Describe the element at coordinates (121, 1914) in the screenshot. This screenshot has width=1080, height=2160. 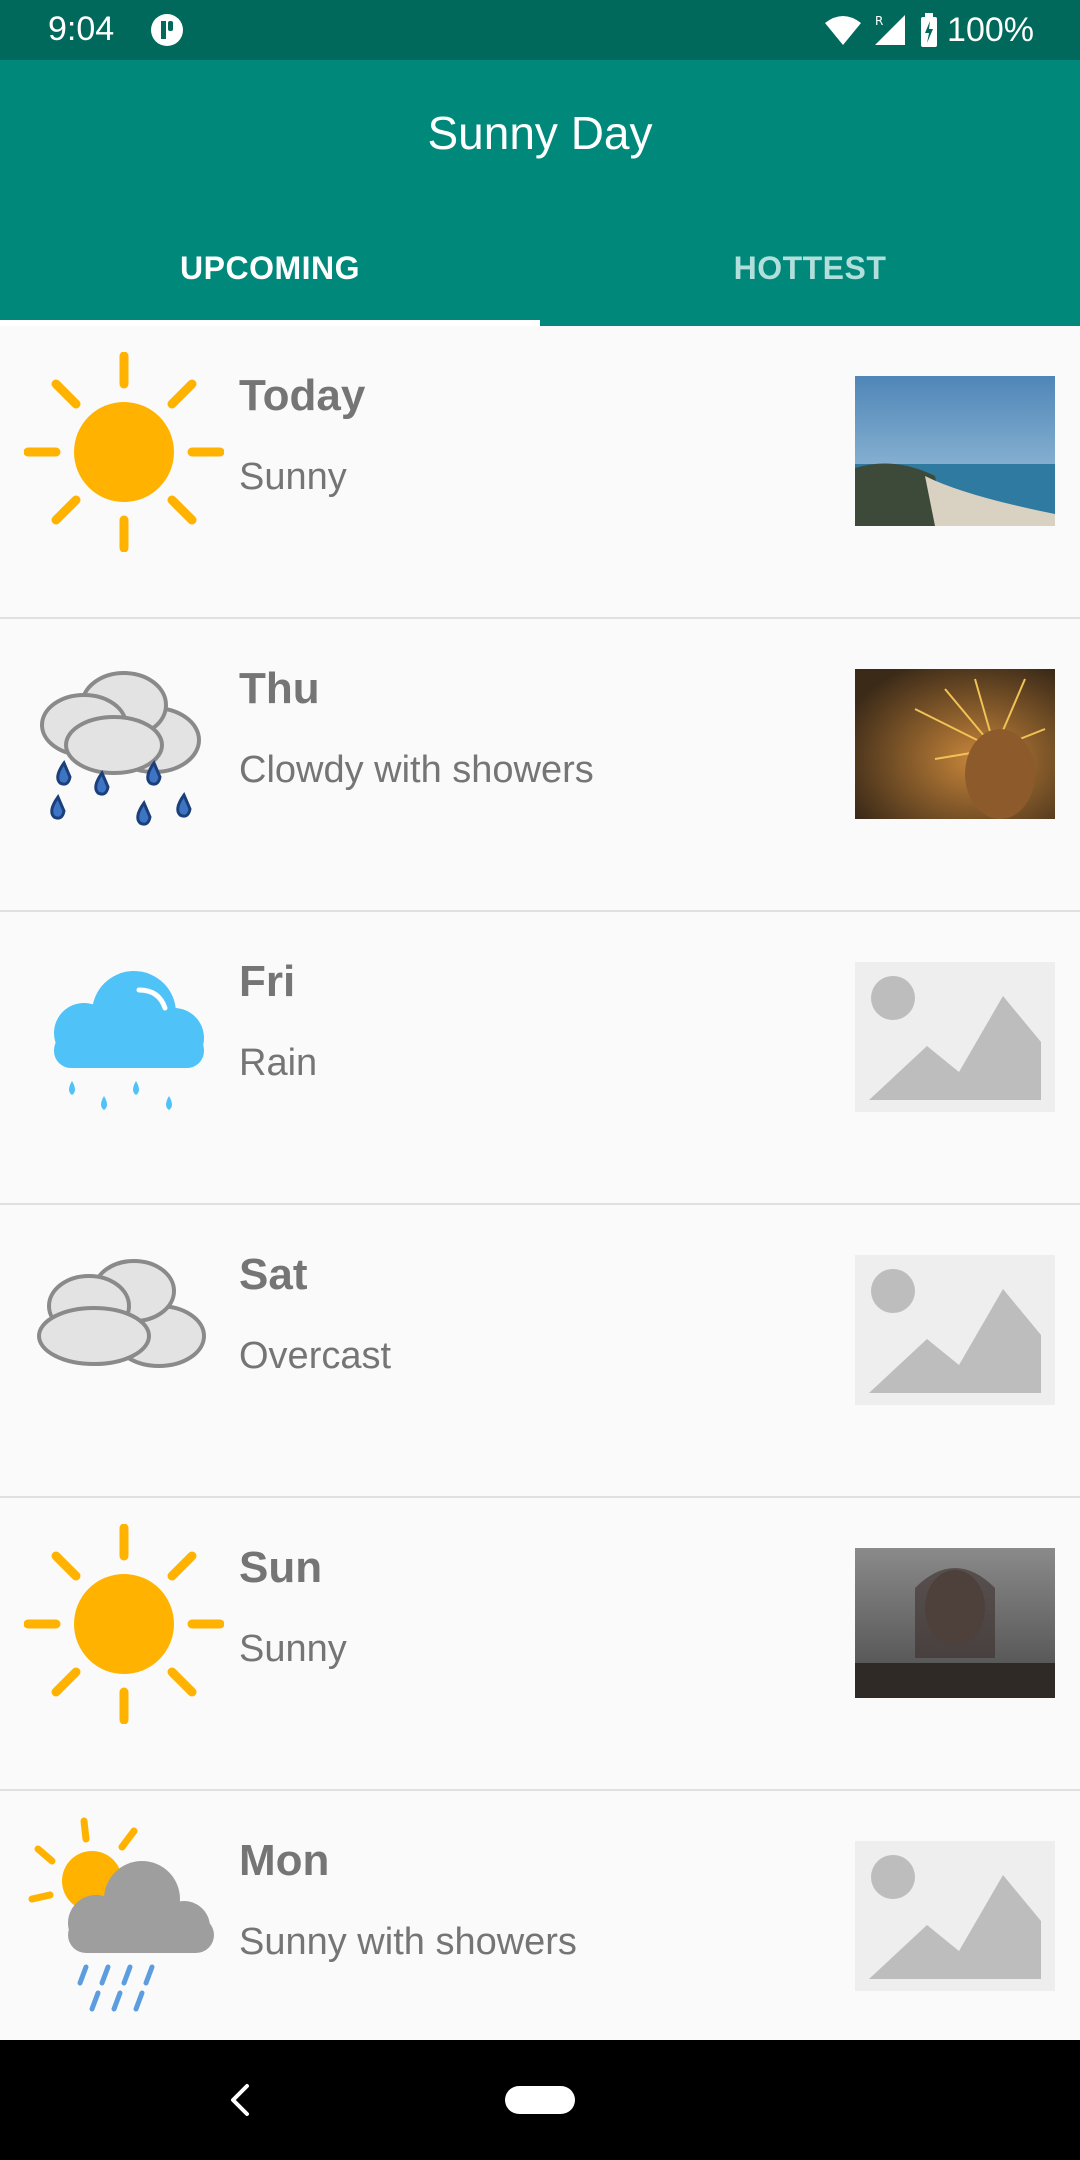
I see `sun-cloud-rain-icon` at that location.